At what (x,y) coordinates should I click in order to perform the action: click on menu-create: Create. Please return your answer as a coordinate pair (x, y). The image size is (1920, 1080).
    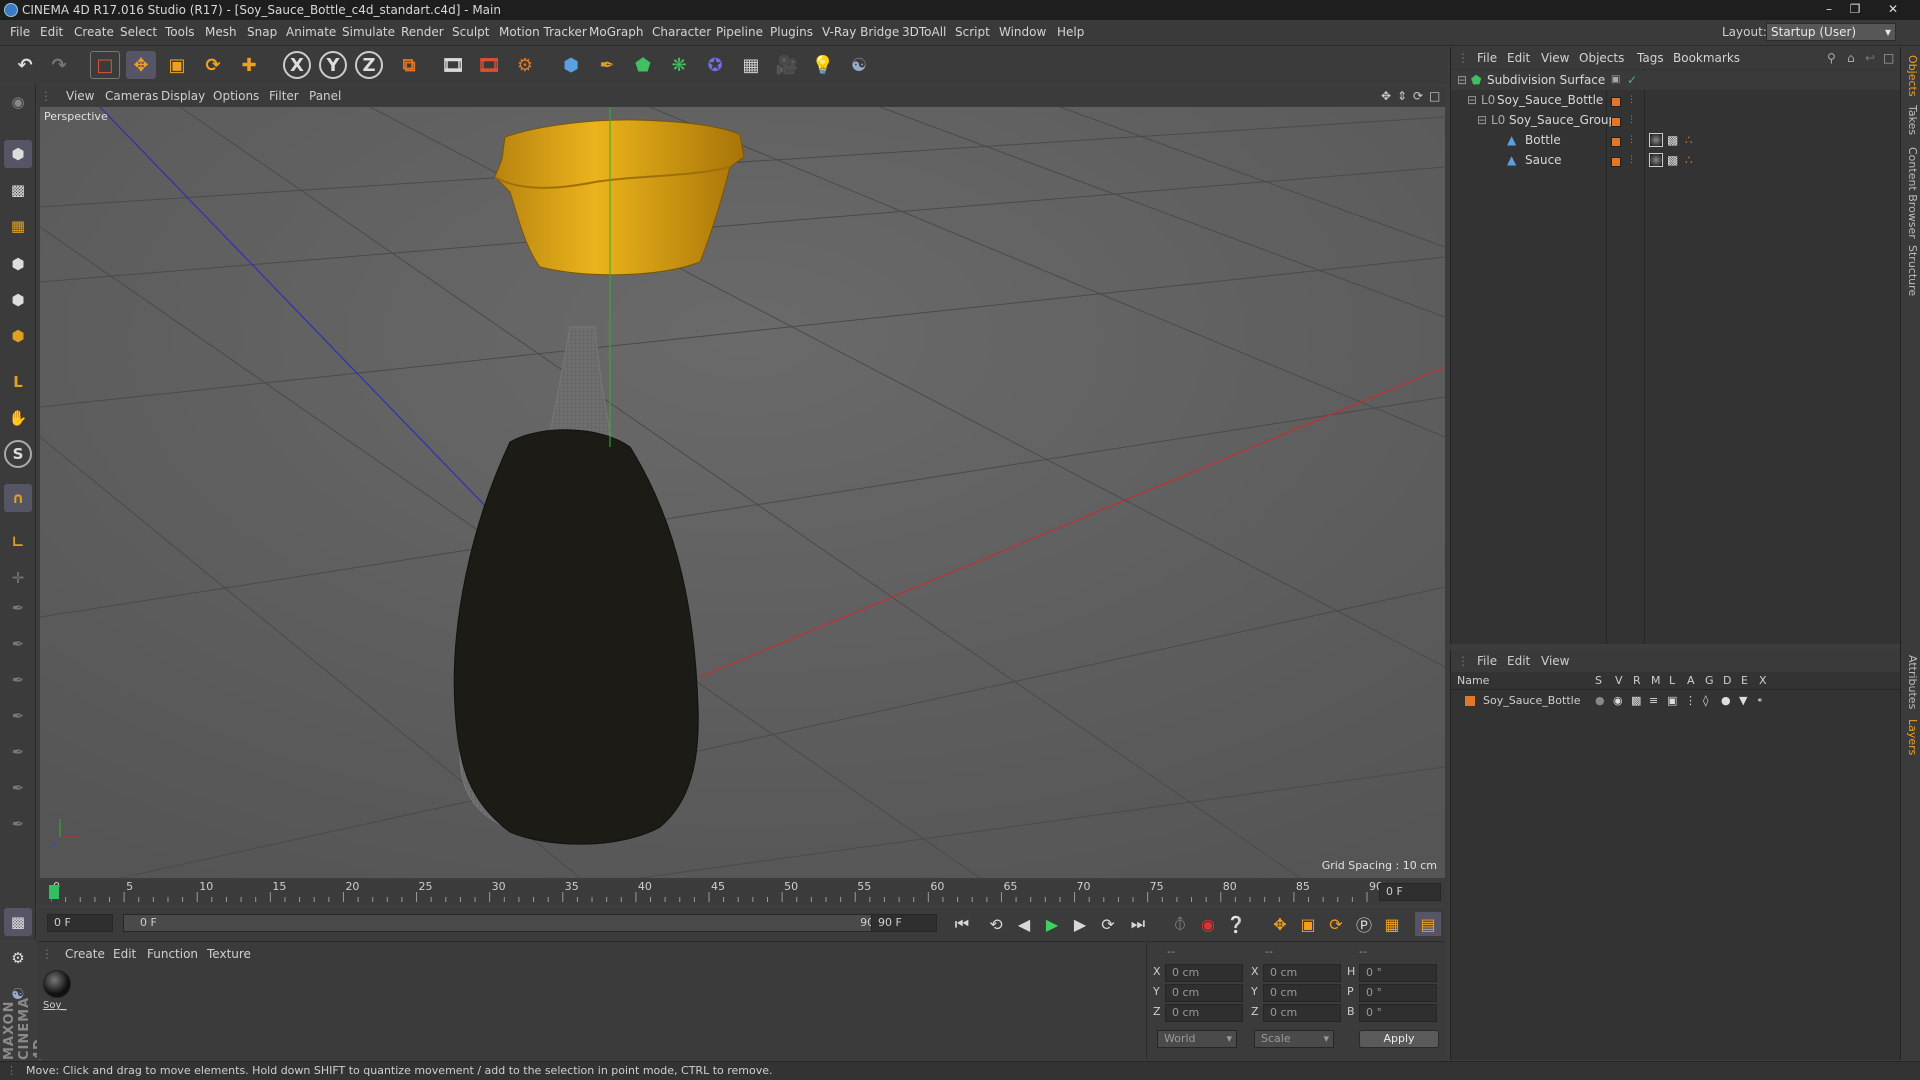
    Looking at the image, I should click on (94, 32).